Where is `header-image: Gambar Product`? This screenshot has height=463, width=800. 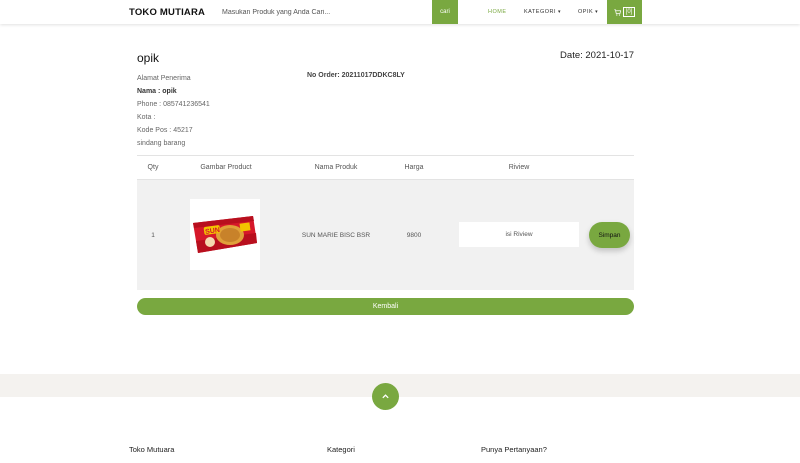
header-image: Gambar Product is located at coordinates (226, 167).